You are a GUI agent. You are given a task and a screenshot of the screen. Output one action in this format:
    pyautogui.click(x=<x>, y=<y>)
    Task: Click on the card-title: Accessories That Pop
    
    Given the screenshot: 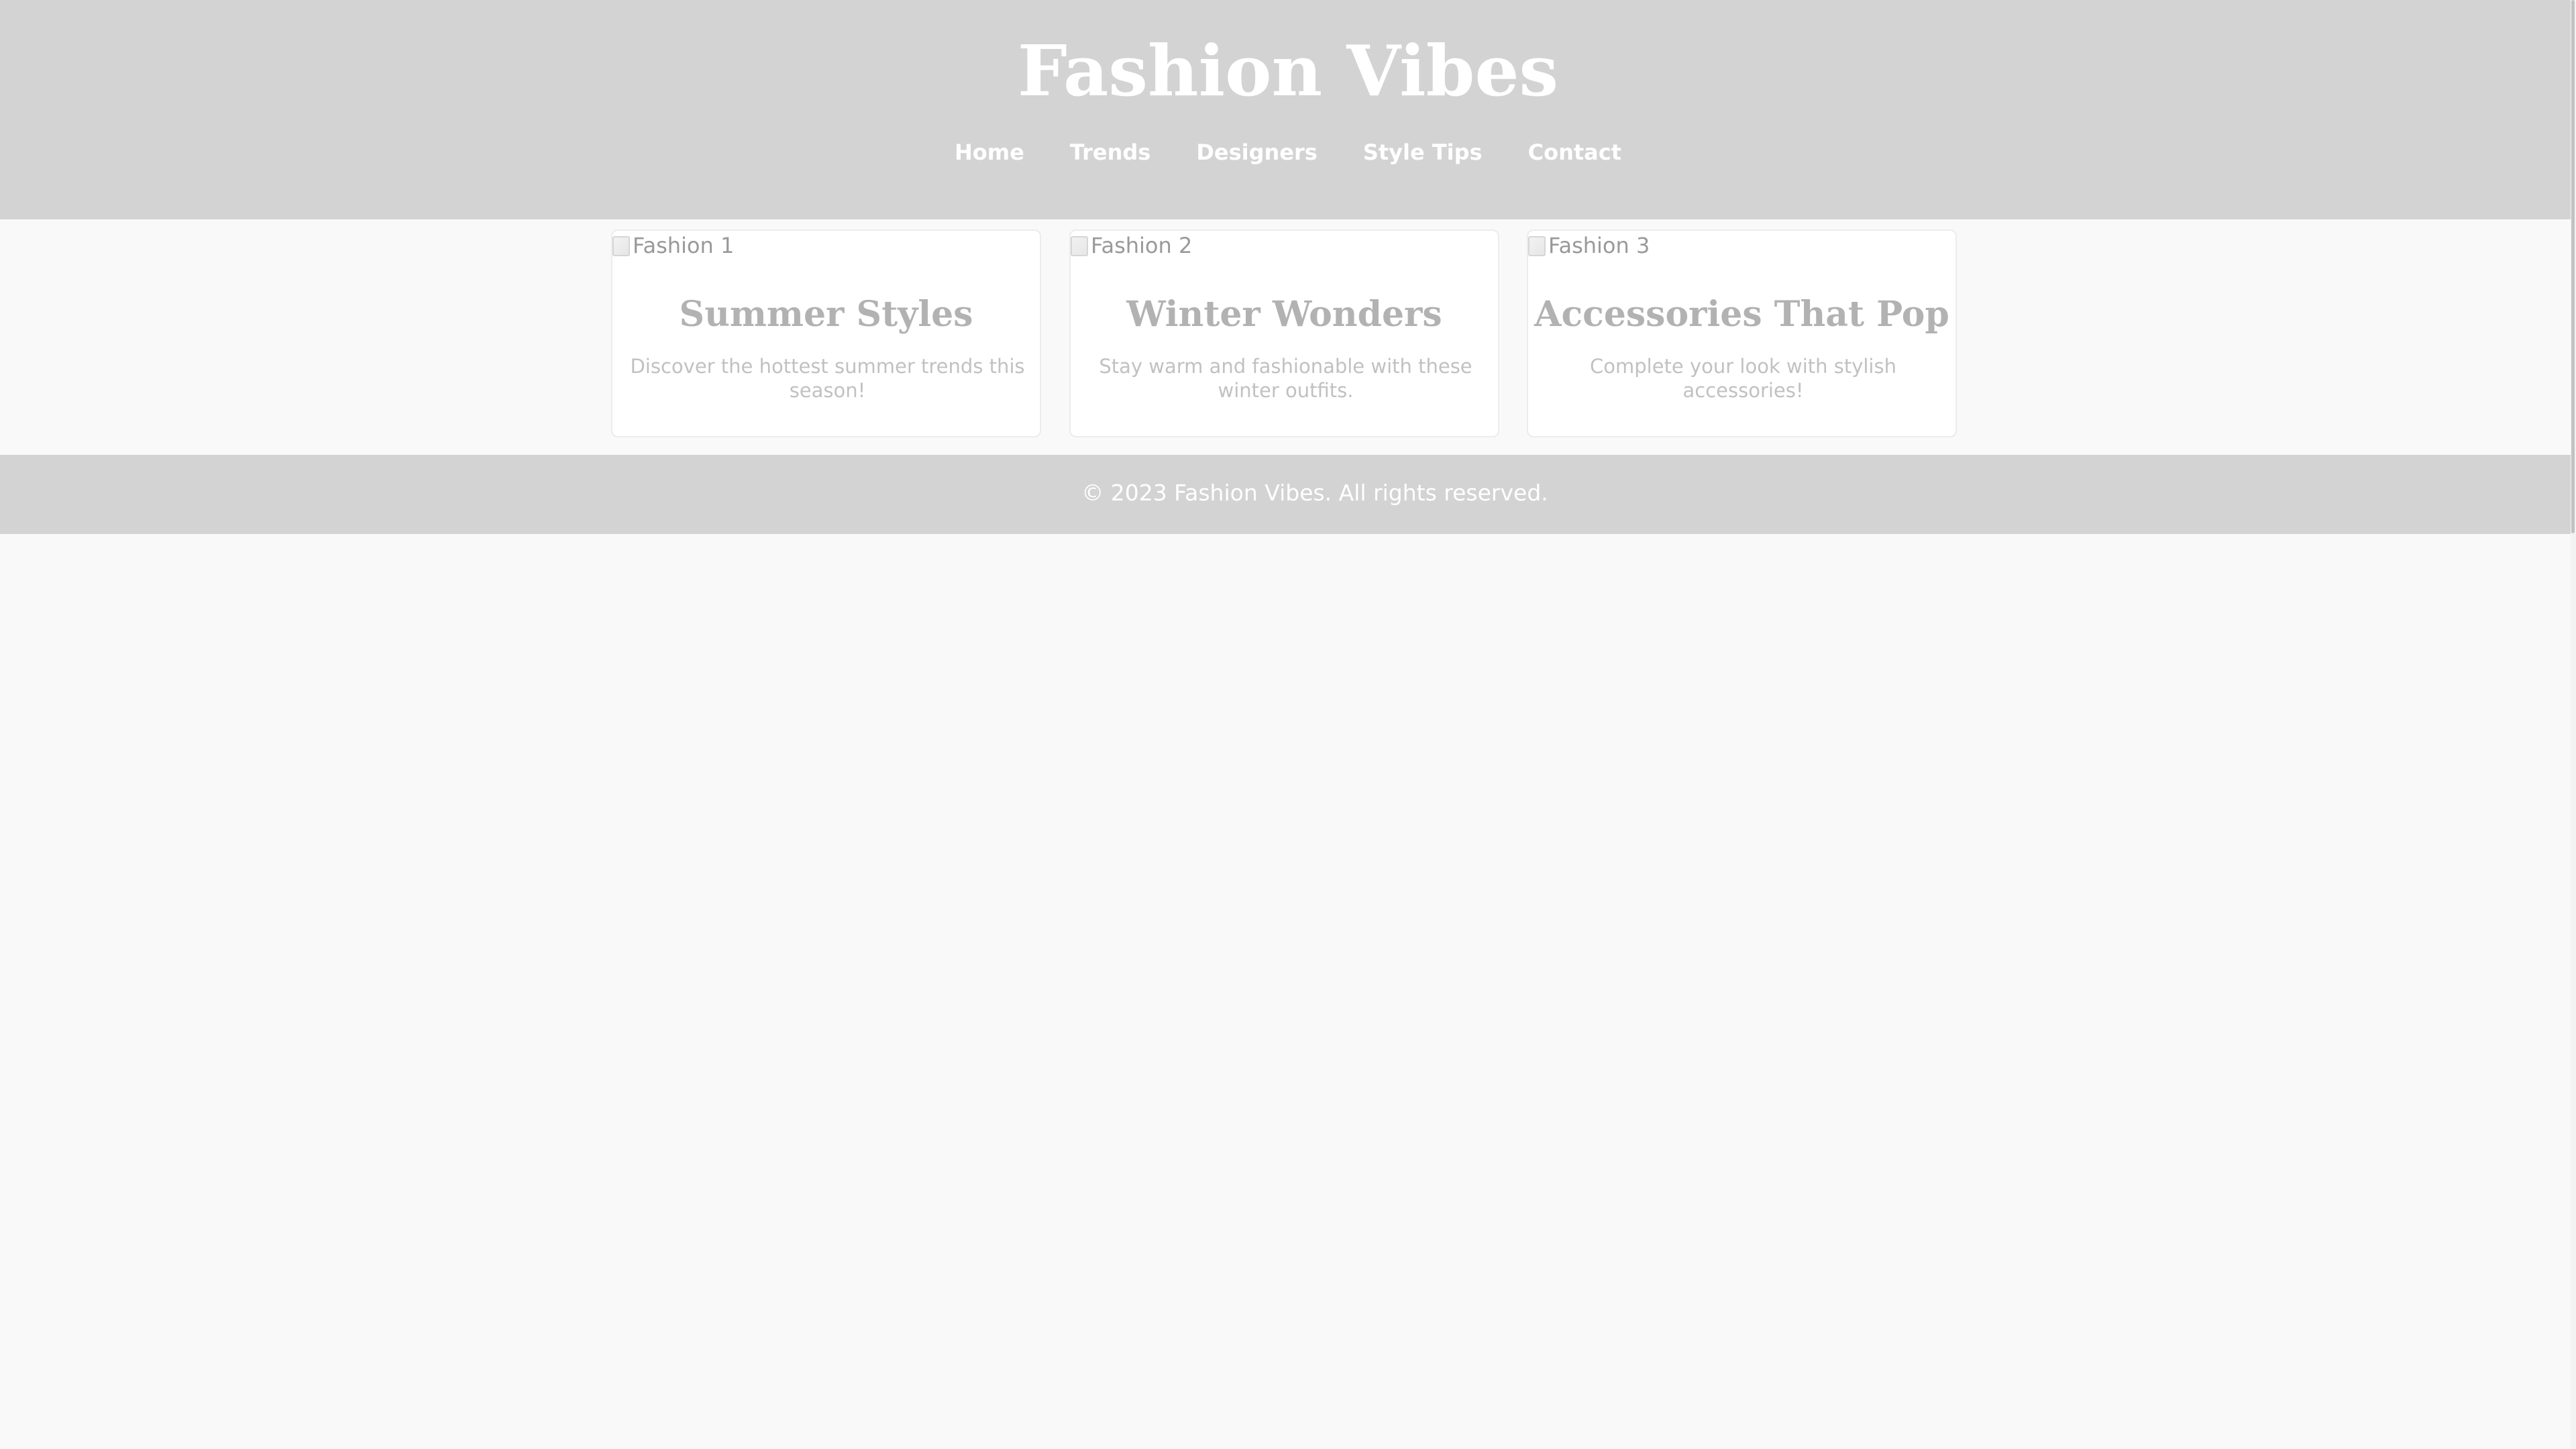 What is the action you would take?
    pyautogui.click(x=1741, y=314)
    